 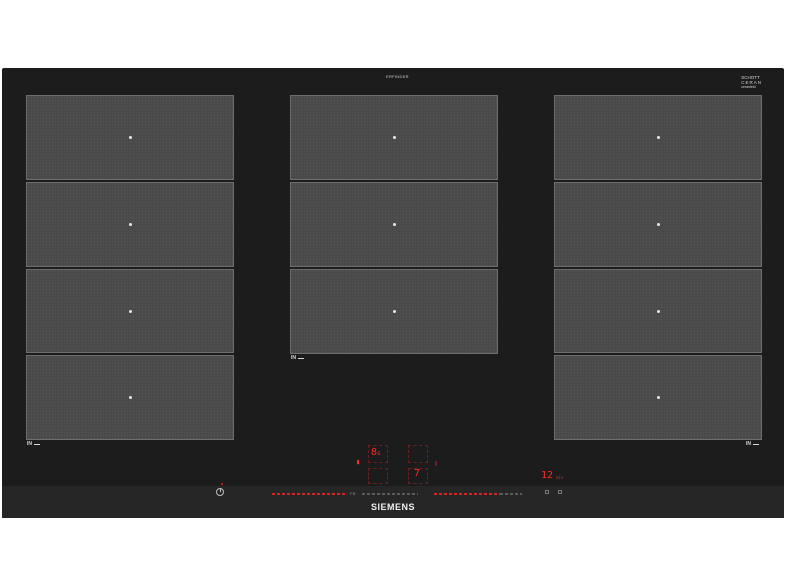 What do you see at coordinates (358, 462) in the screenshot?
I see `left-indicator: ▮` at bounding box center [358, 462].